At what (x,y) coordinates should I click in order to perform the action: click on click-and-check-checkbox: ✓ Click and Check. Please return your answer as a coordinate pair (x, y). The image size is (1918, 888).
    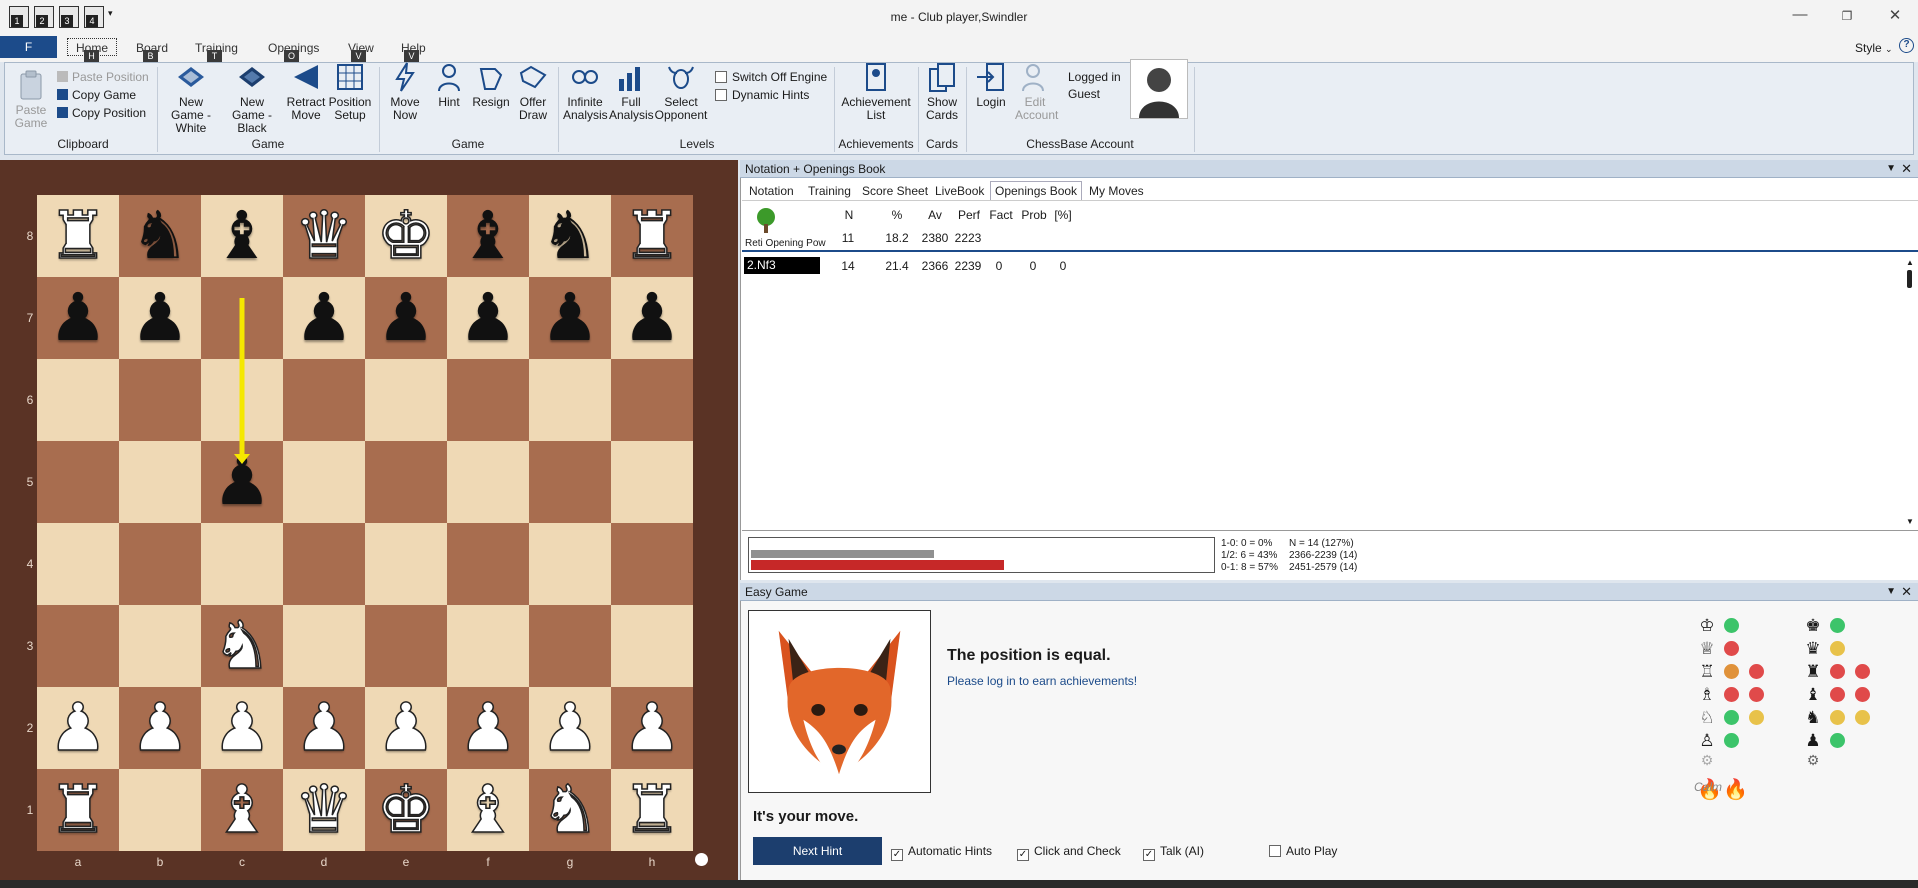
    Looking at the image, I should click on (1069, 852).